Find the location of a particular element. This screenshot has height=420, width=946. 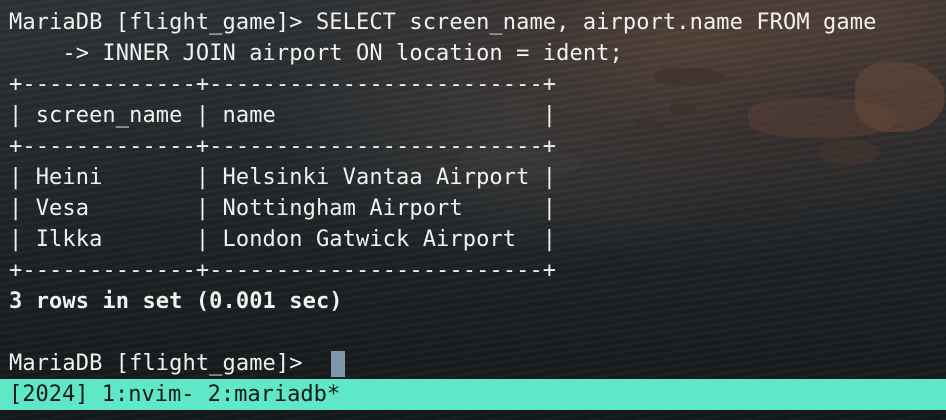

table-header-row: | screen_name | name | is located at coordinates (283, 115).